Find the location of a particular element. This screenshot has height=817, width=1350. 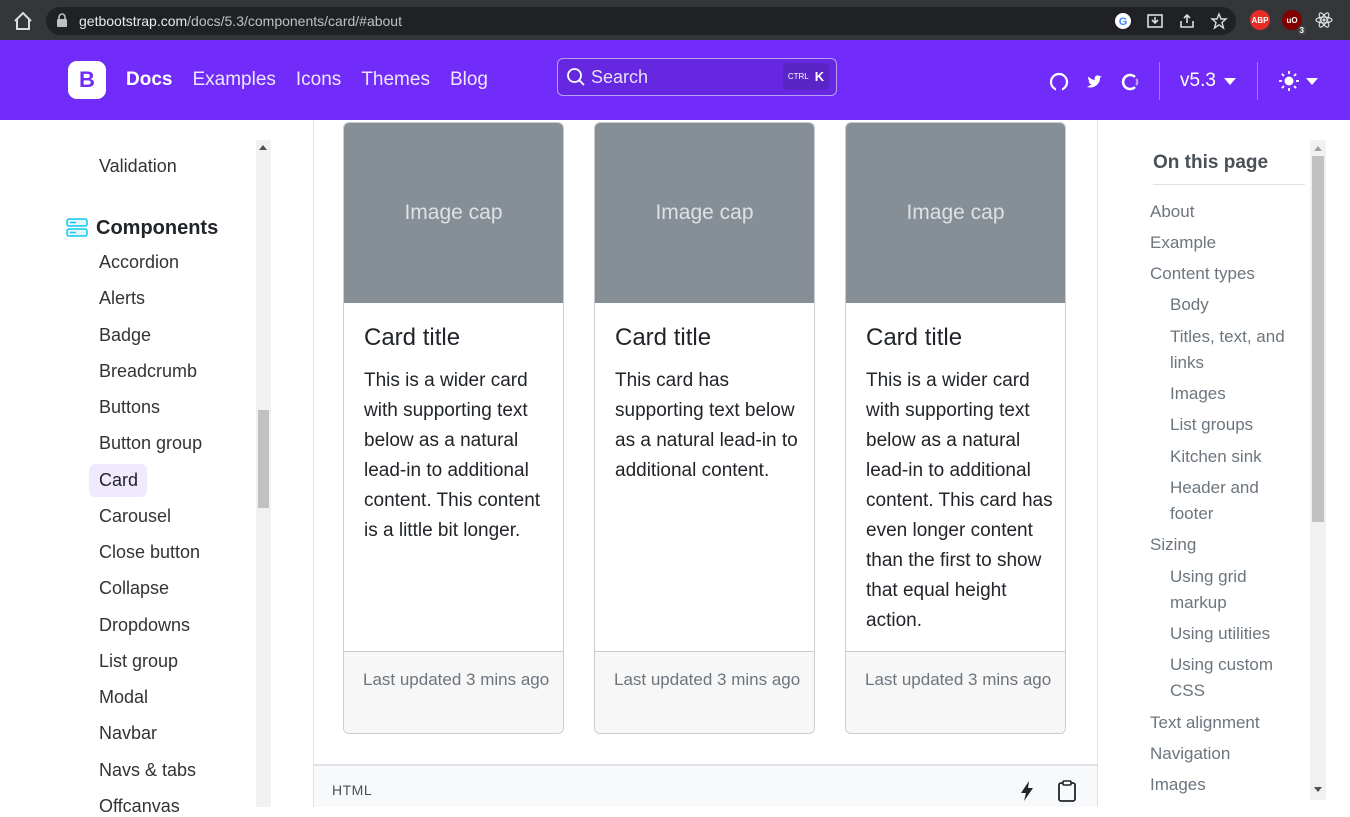

sidebar-item-carousel: Carousel is located at coordinates (135, 516).